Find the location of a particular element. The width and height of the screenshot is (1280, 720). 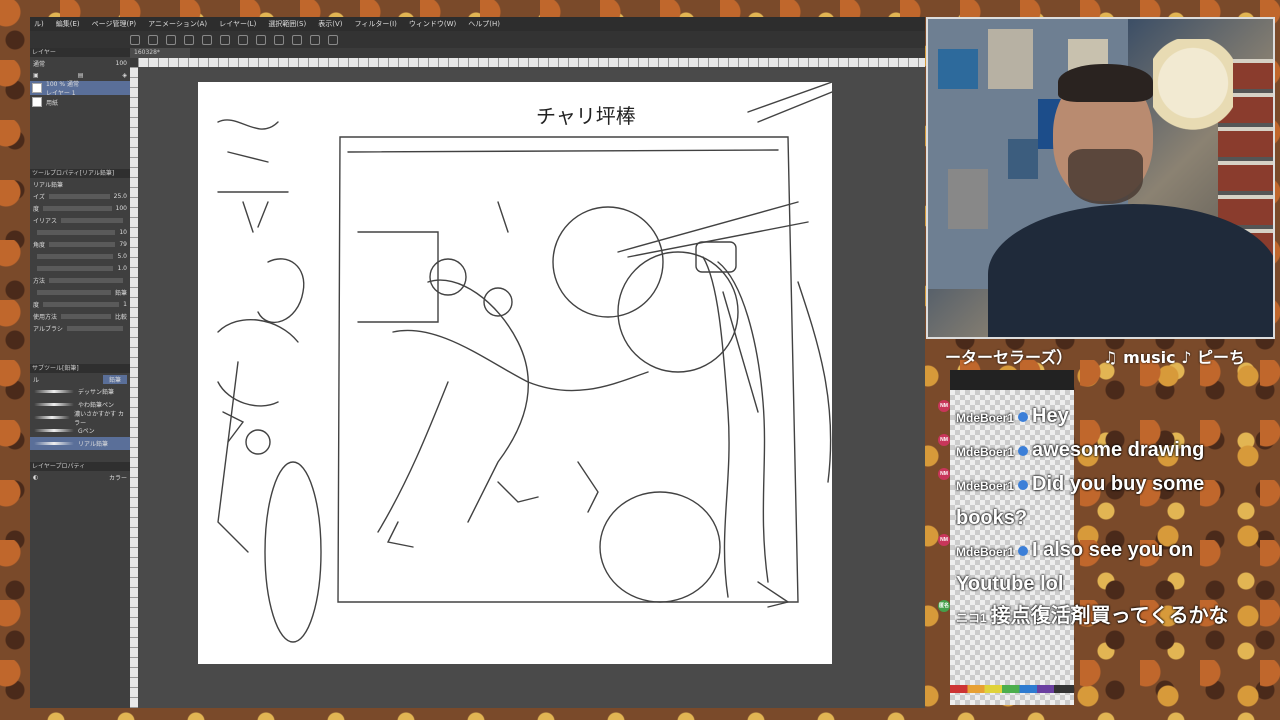

prop-row: 度1 is located at coordinates (80, 304).